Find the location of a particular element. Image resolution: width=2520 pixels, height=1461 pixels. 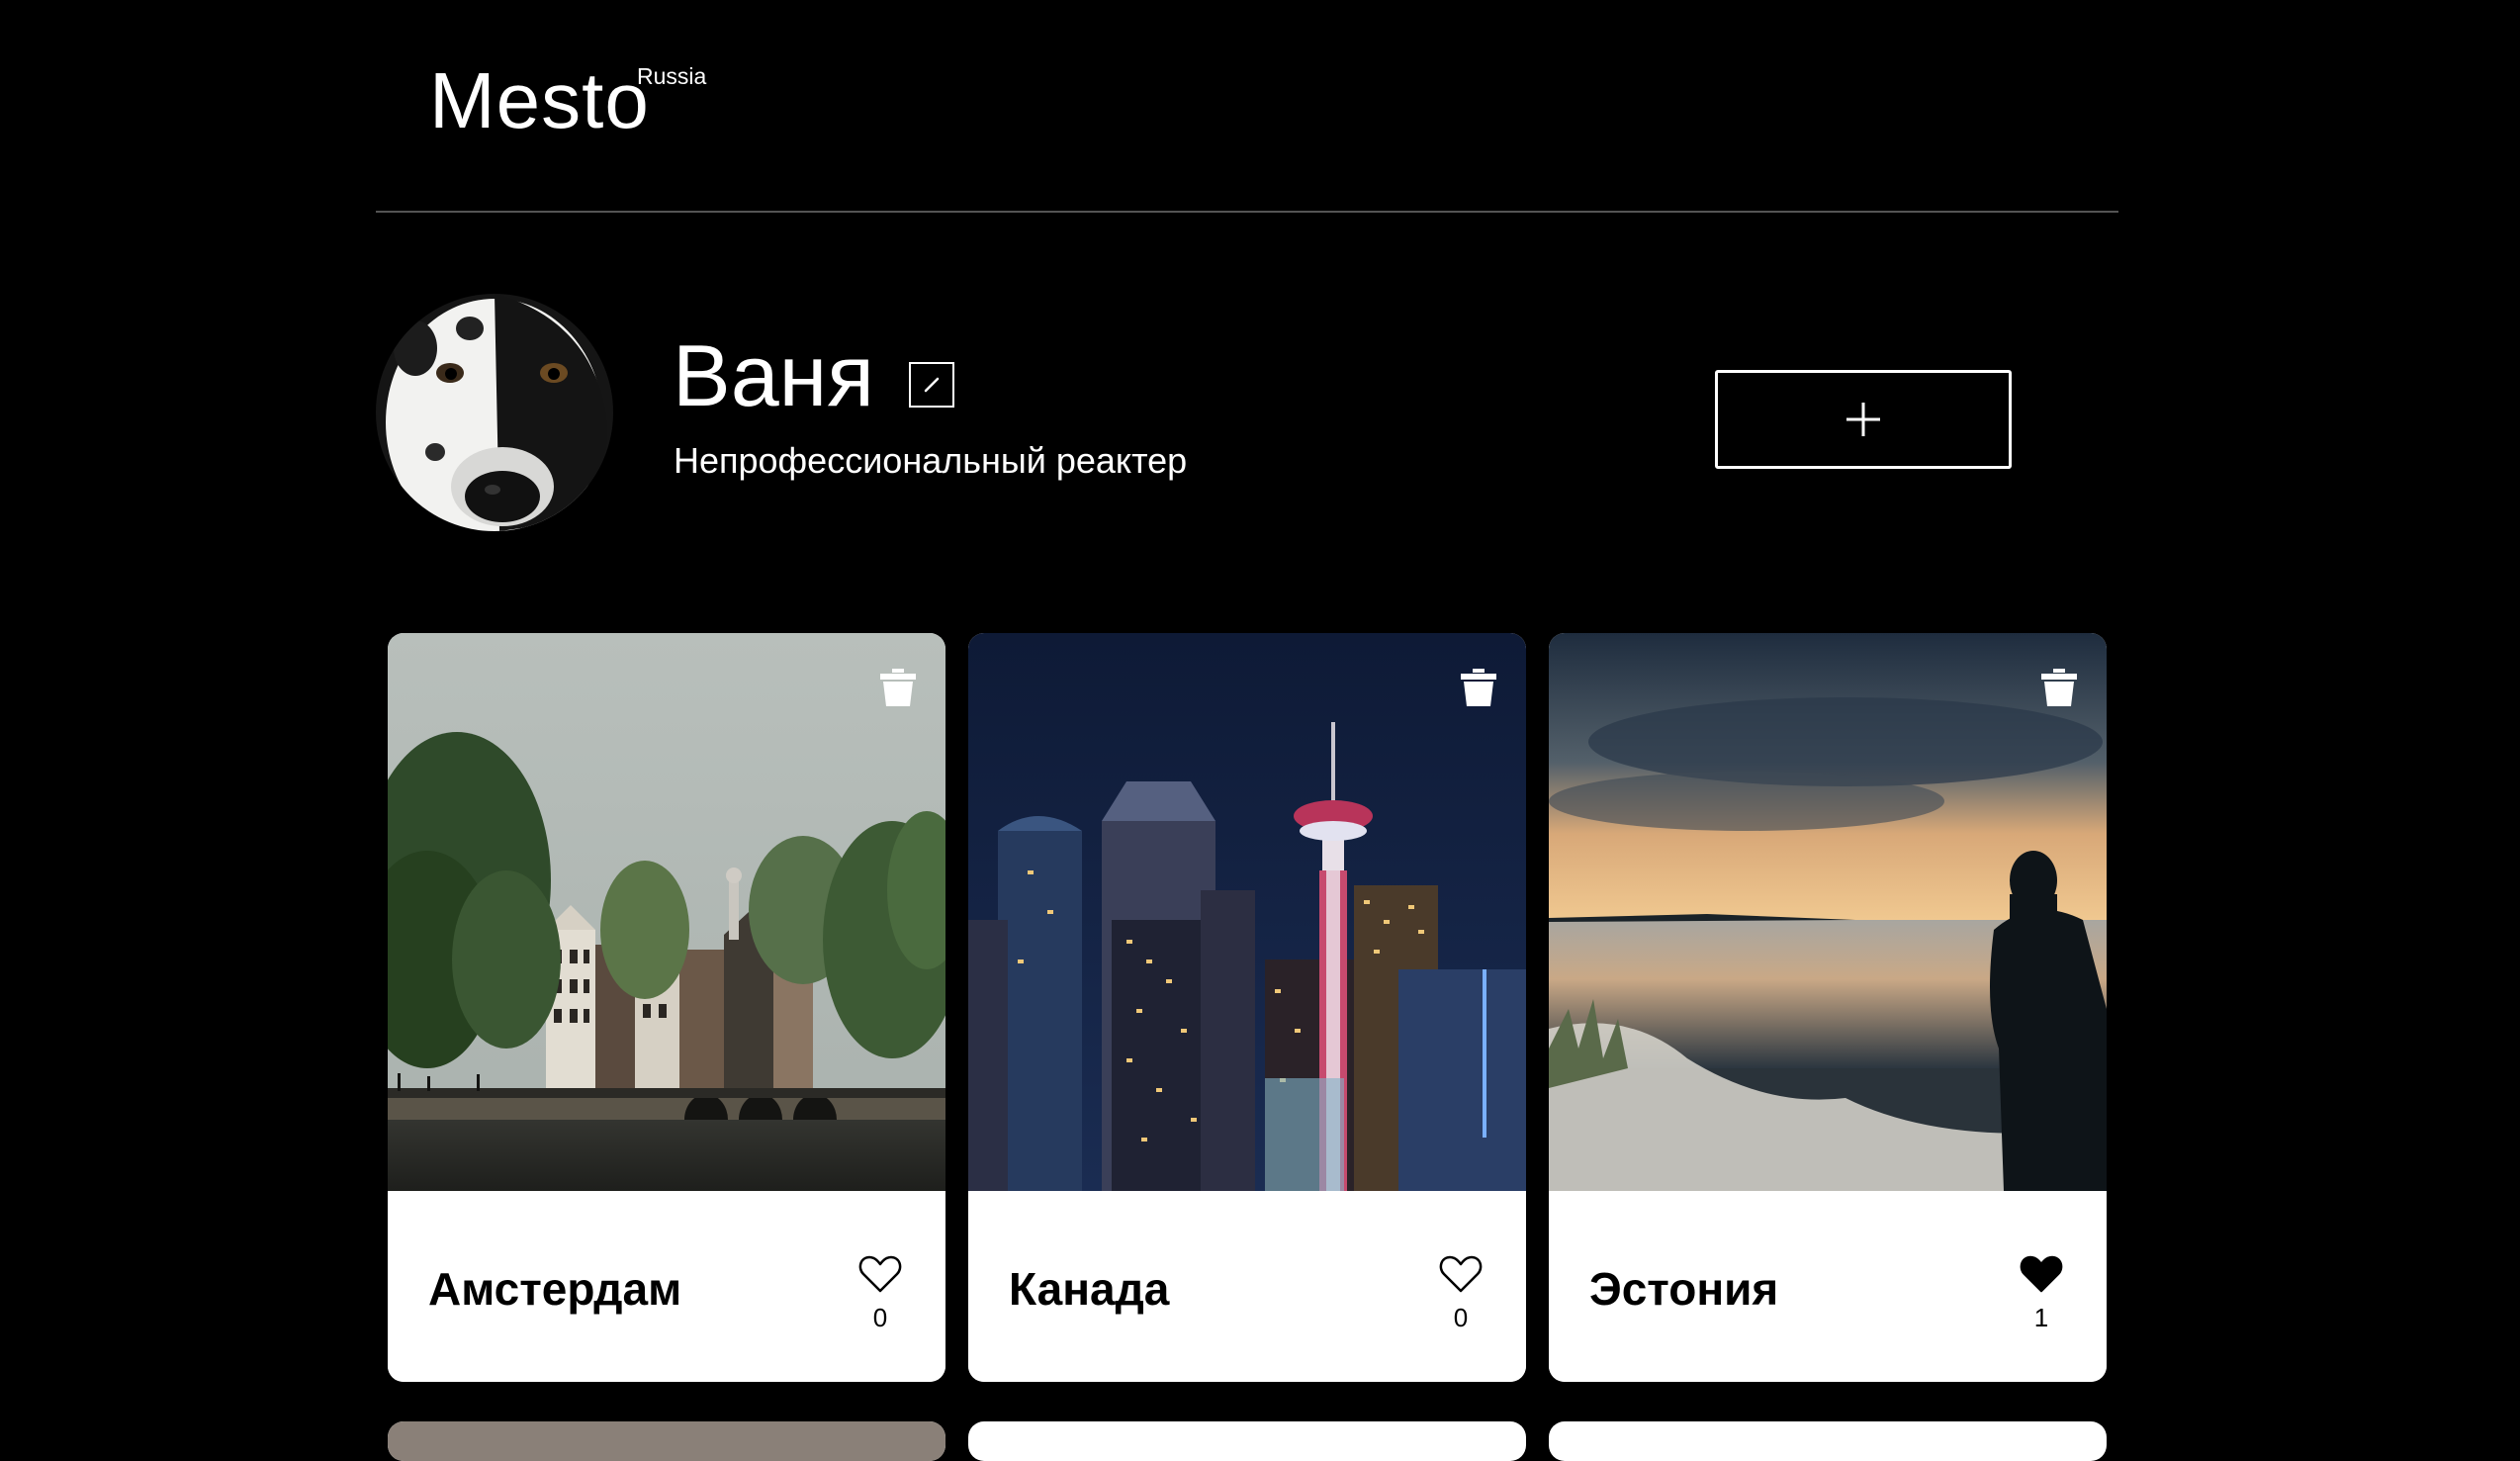

edit-profile-button is located at coordinates (931, 385).